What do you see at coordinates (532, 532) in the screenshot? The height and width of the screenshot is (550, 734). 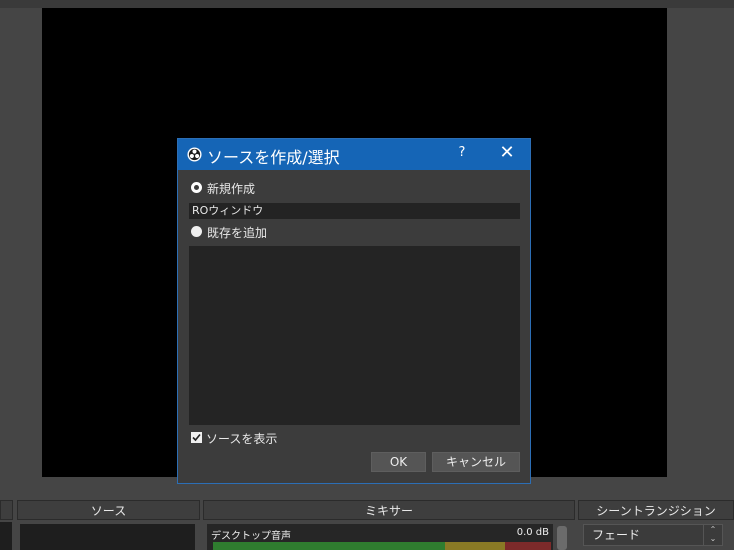 I see `mixer-level: 0.0 dB` at bounding box center [532, 532].